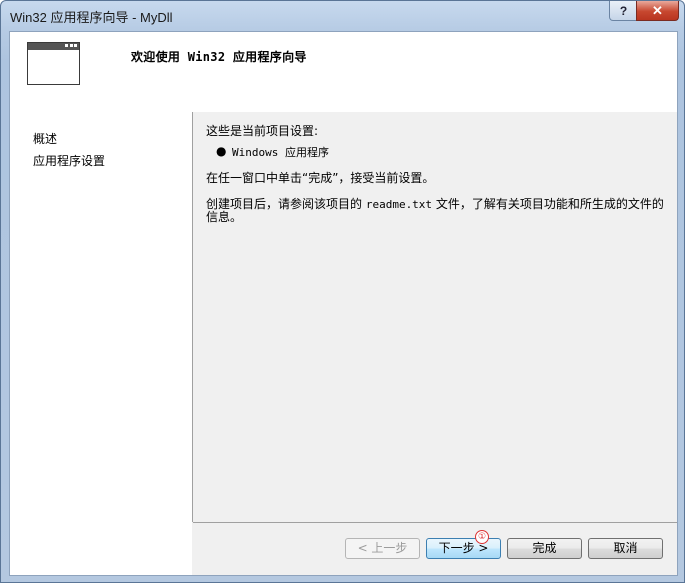  Describe the element at coordinates (463, 548) in the screenshot. I see `next-button: 下一步 >` at that location.